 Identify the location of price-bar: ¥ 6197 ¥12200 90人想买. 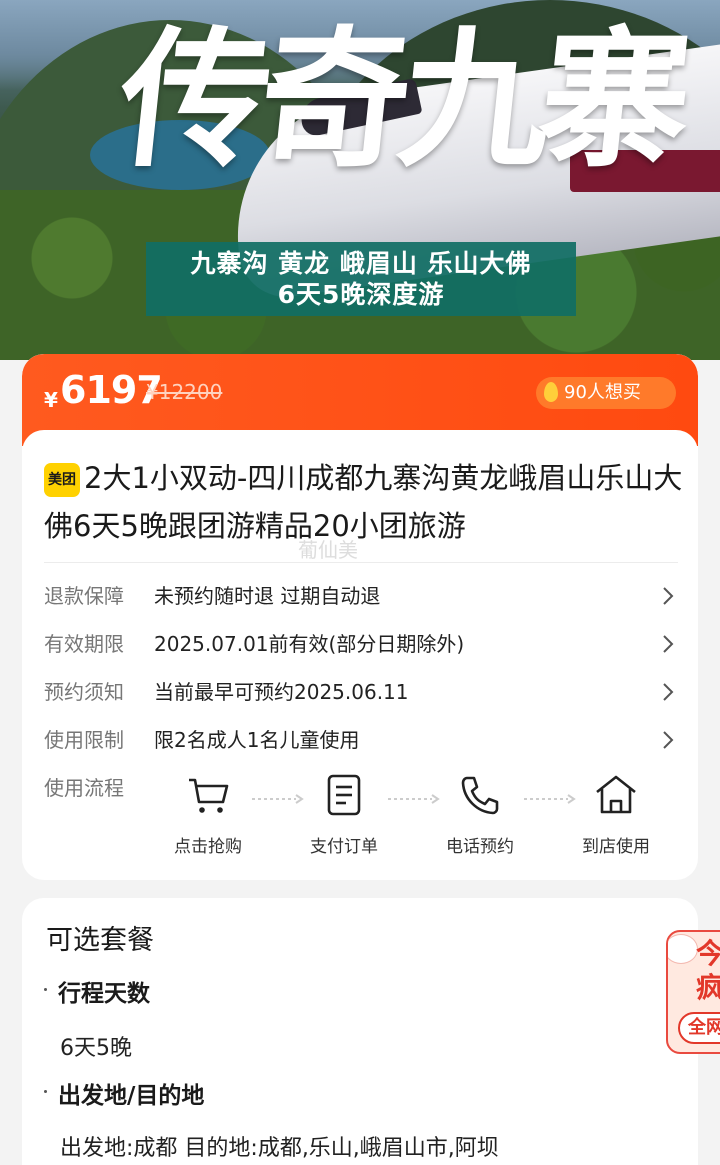
(360, 412).